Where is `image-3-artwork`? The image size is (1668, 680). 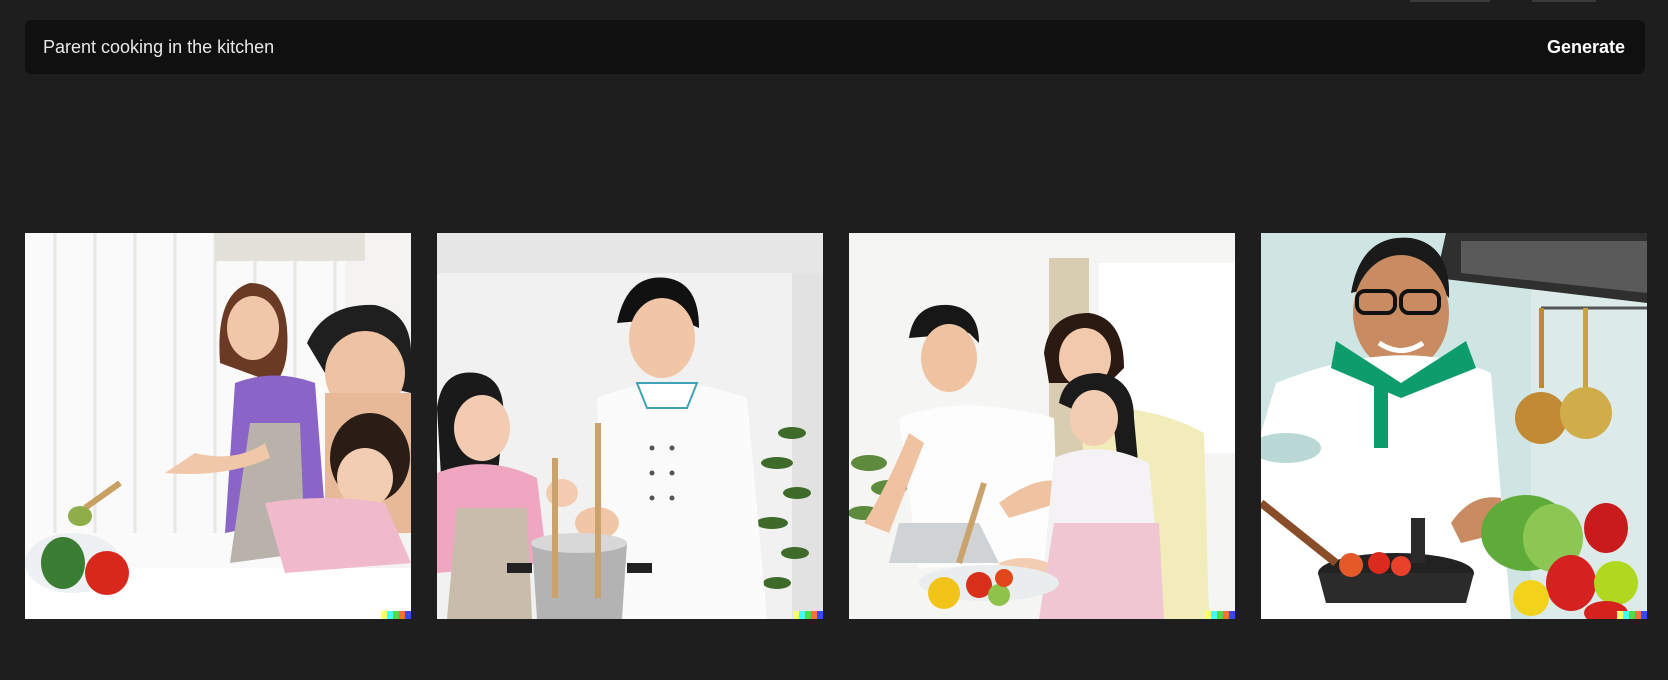 image-3-artwork is located at coordinates (1042, 426).